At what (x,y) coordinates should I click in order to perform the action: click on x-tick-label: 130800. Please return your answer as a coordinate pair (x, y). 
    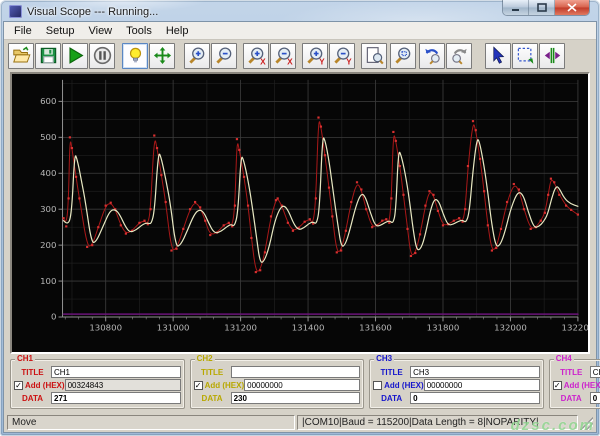
    Looking at the image, I should click on (105, 328).